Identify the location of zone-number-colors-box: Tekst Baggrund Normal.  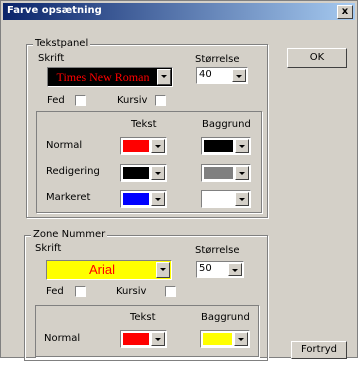
(147, 331).